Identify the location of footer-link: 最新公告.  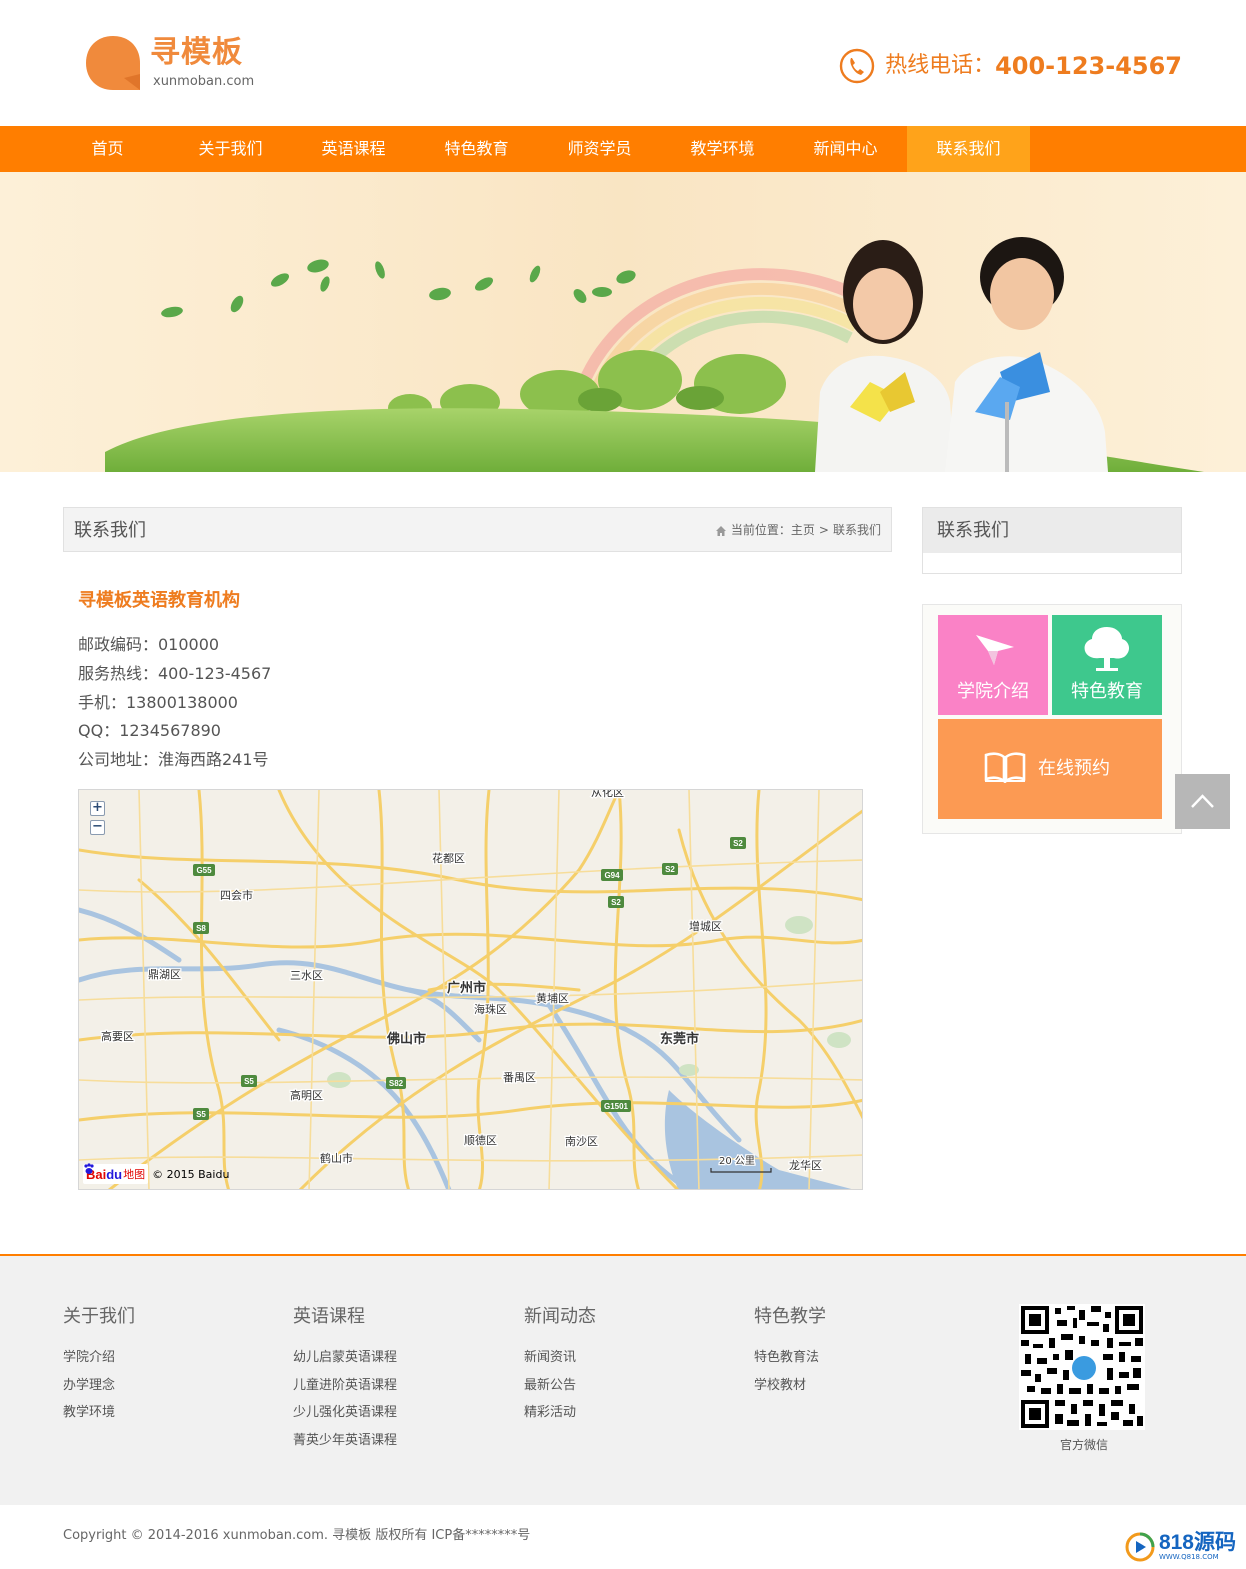
(624, 1386).